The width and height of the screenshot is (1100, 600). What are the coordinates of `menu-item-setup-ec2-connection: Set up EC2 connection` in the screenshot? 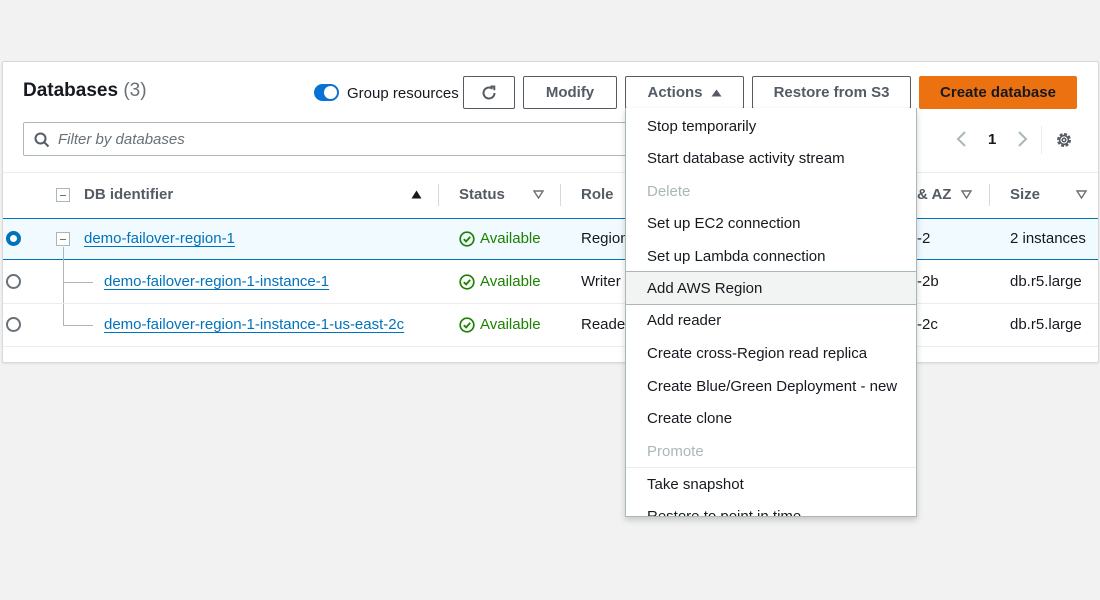 It's located at (771, 223).